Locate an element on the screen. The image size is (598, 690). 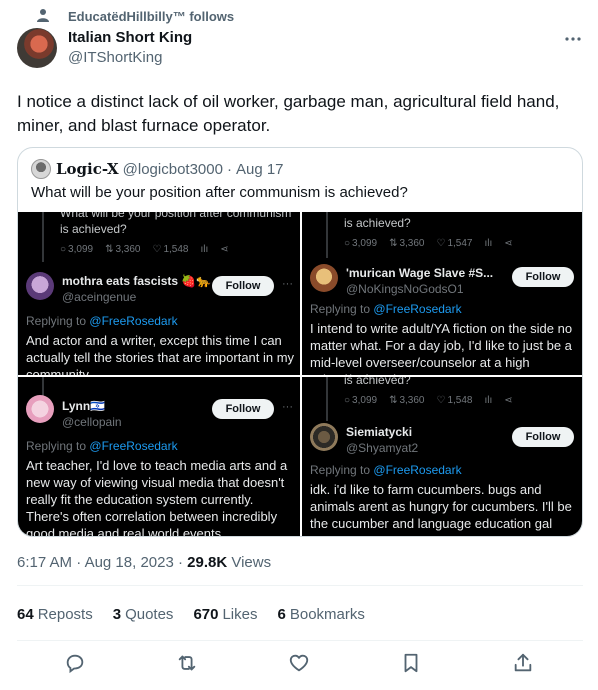
author-avatar is located at coordinates (37, 48).